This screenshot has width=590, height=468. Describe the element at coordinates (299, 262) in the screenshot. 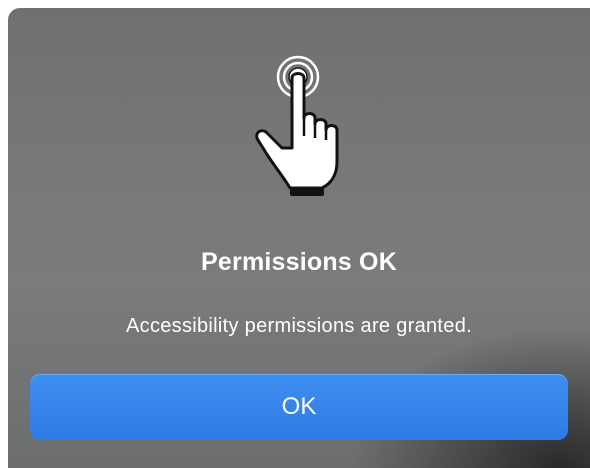

I see `dialog-title: Permissions OK` at that location.